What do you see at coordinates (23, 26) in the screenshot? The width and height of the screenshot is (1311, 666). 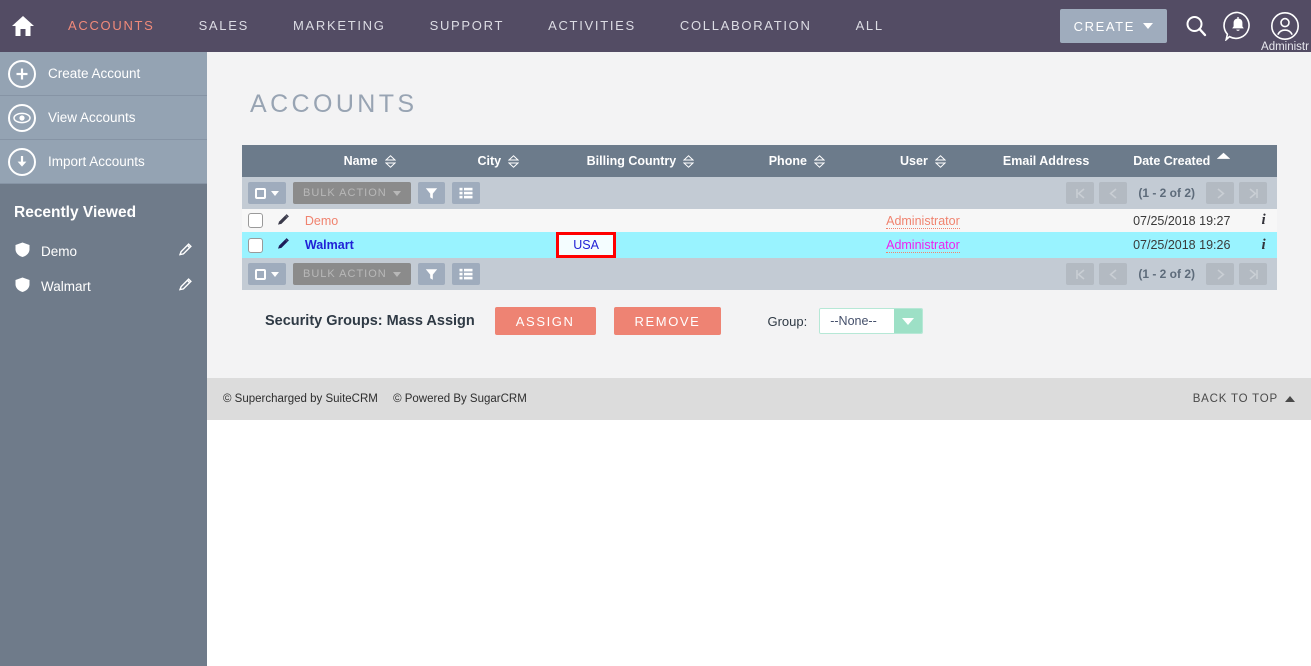 I see `home-icon` at bounding box center [23, 26].